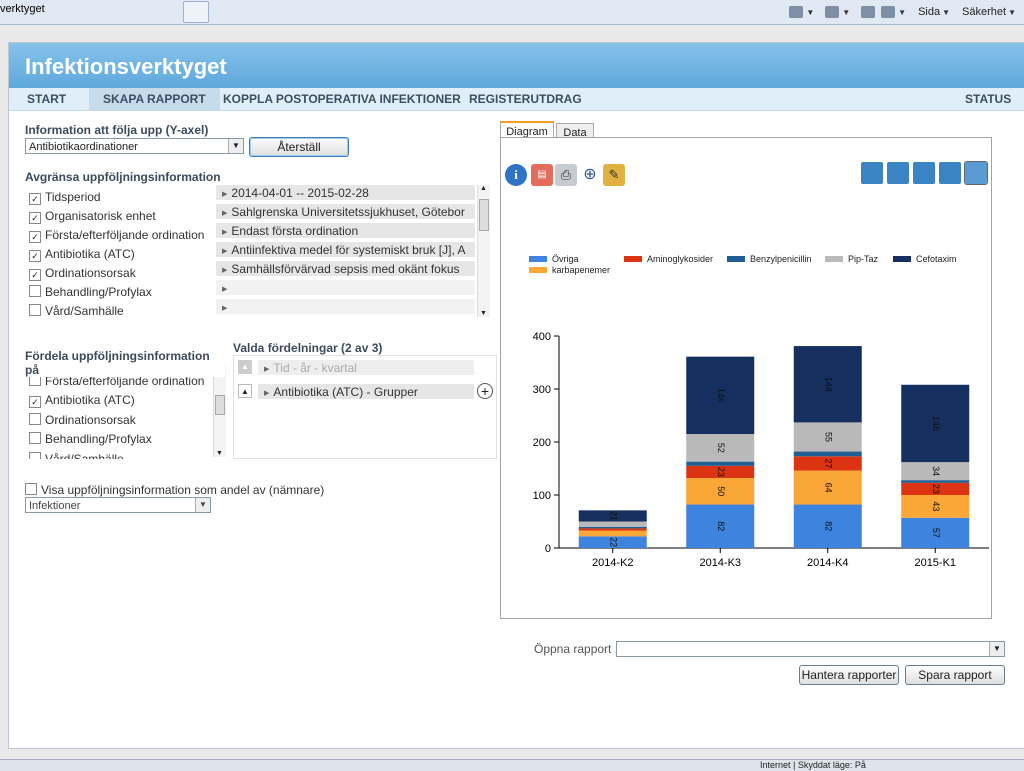  Describe the element at coordinates (898, 173) in the screenshot. I see `line-chart-icon` at that location.